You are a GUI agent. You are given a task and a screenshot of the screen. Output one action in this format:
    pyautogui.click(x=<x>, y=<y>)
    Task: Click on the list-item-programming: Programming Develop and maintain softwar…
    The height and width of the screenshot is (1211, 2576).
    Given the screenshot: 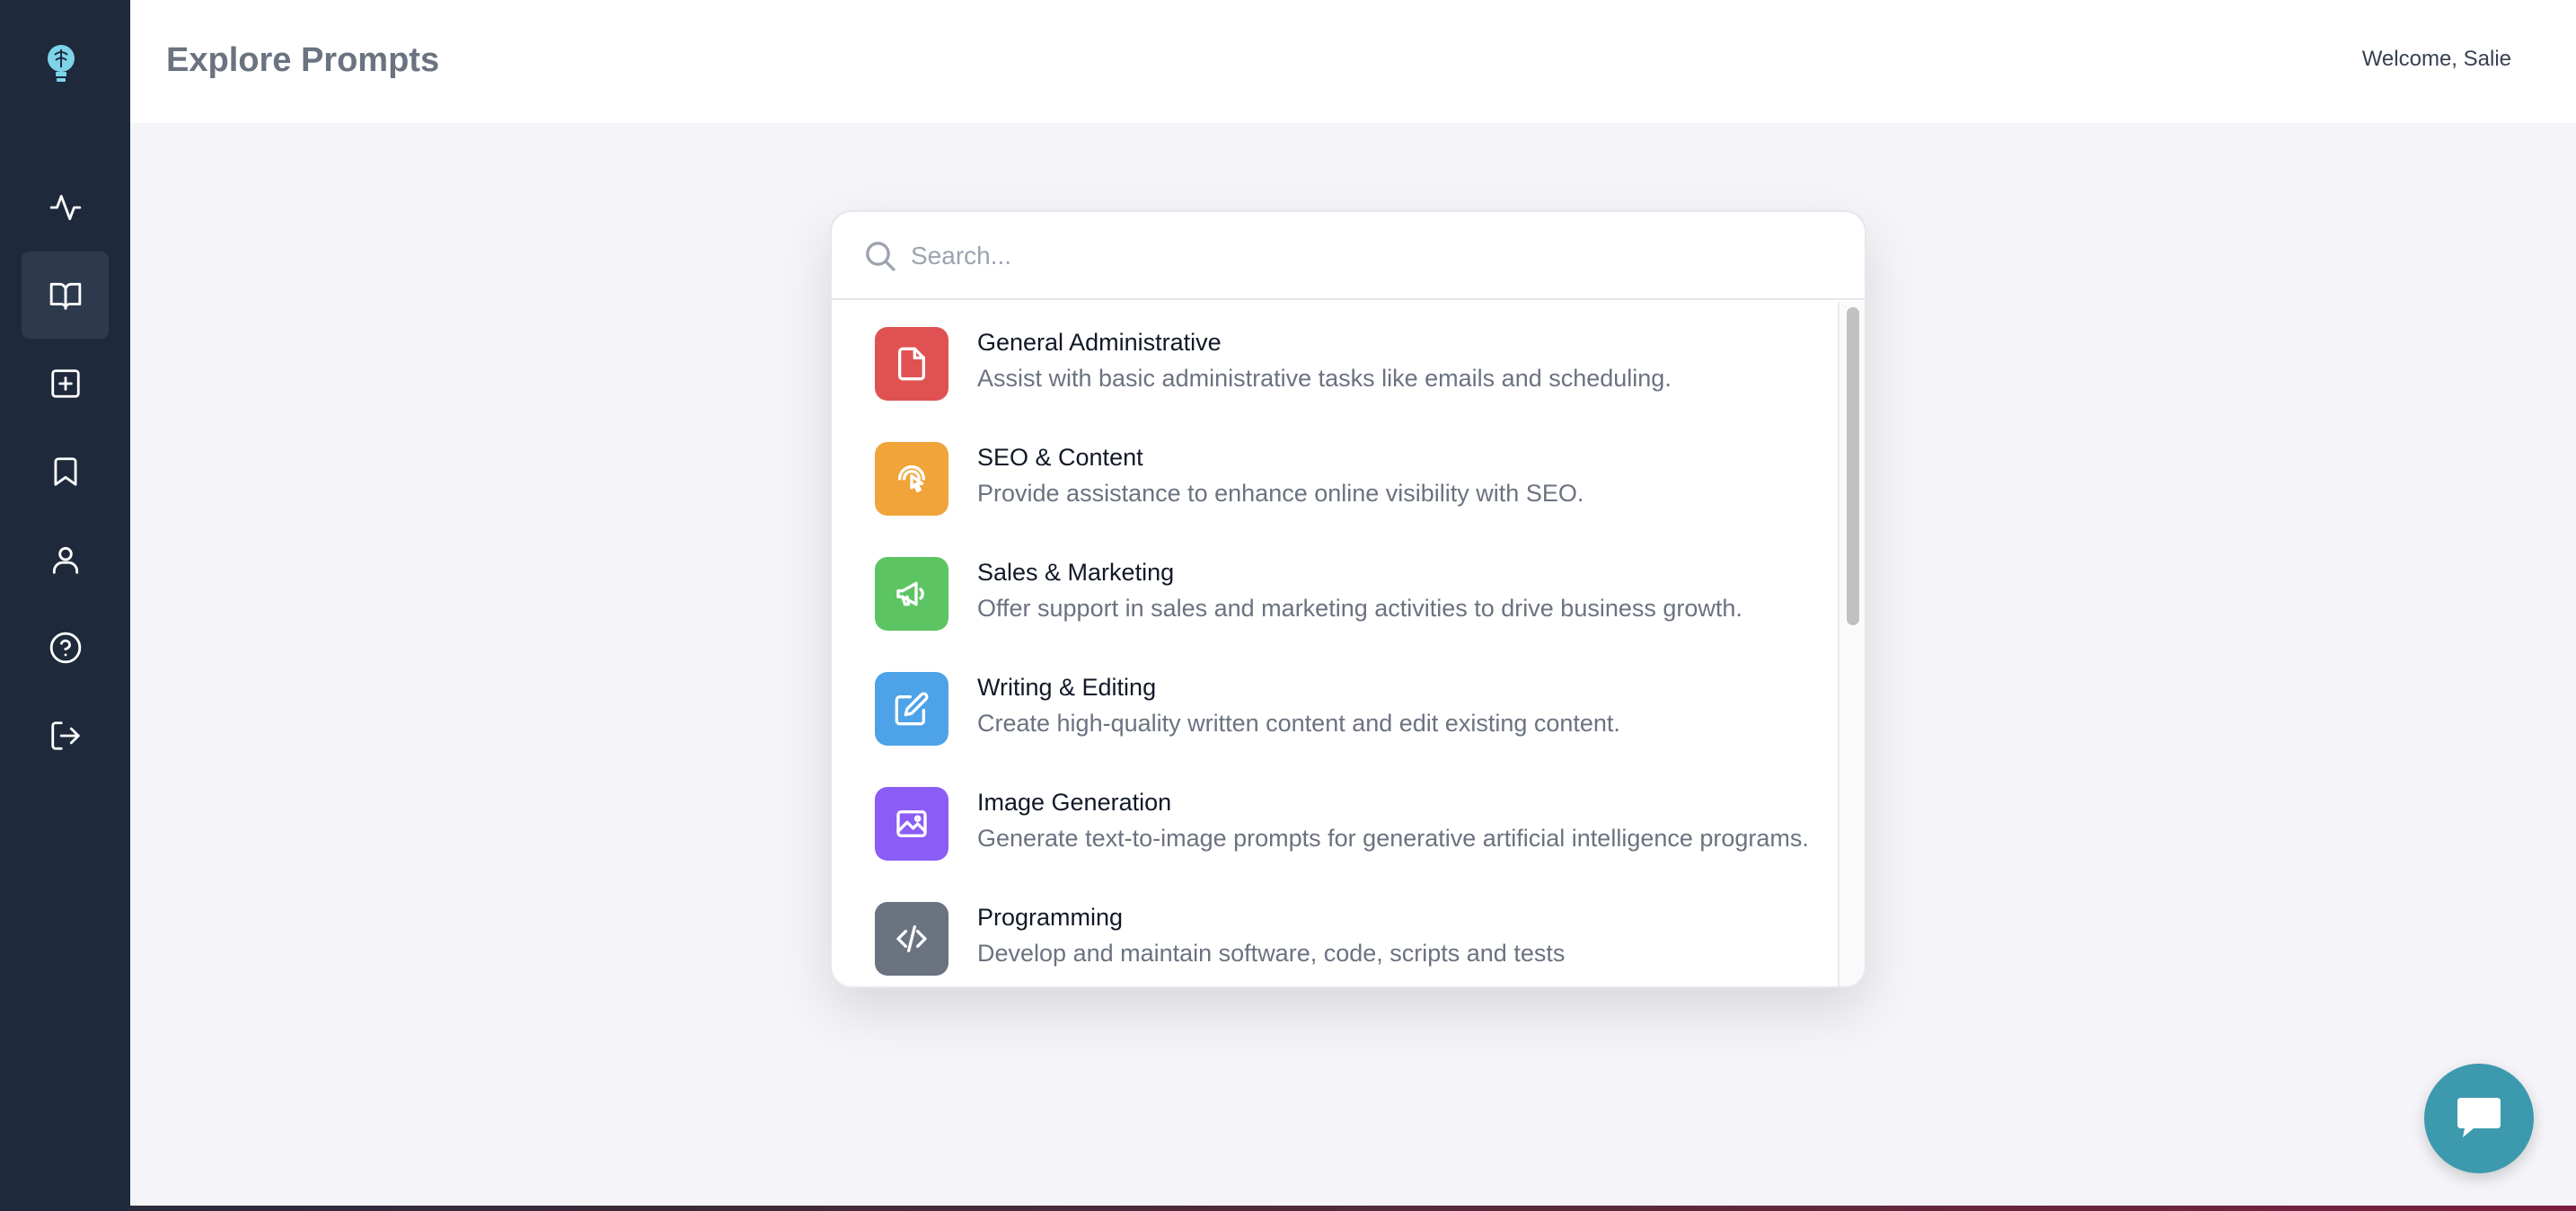 What is the action you would take?
    pyautogui.click(x=1336, y=944)
    